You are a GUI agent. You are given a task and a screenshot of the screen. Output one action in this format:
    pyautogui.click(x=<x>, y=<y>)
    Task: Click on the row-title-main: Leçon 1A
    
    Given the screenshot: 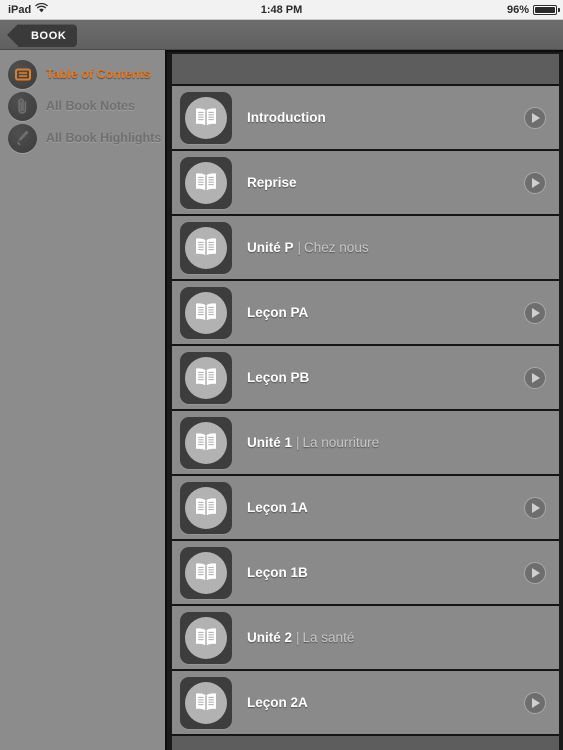 What is the action you would take?
    pyautogui.click(x=277, y=507)
    